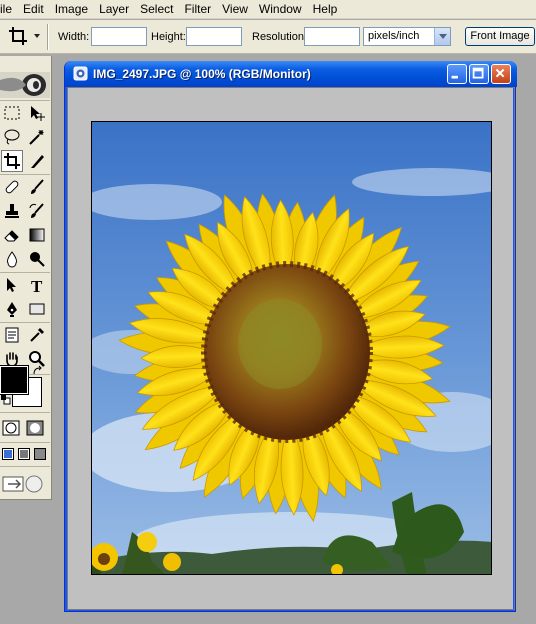 Image resolution: width=536 pixels, height=624 pixels. Describe the element at coordinates (74, 37) in the screenshot. I see `width-label: Width:` at that location.